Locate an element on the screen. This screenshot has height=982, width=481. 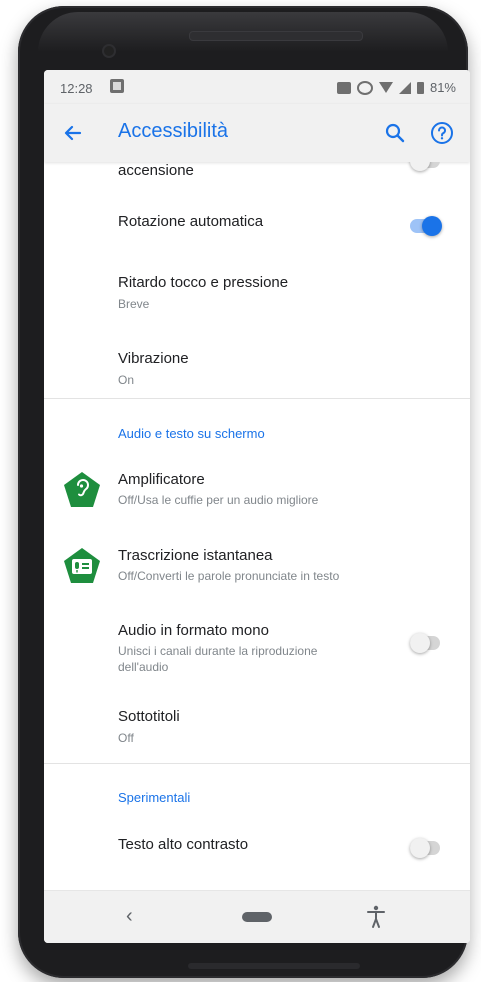
nfc-icon is located at coordinates (343, 87).